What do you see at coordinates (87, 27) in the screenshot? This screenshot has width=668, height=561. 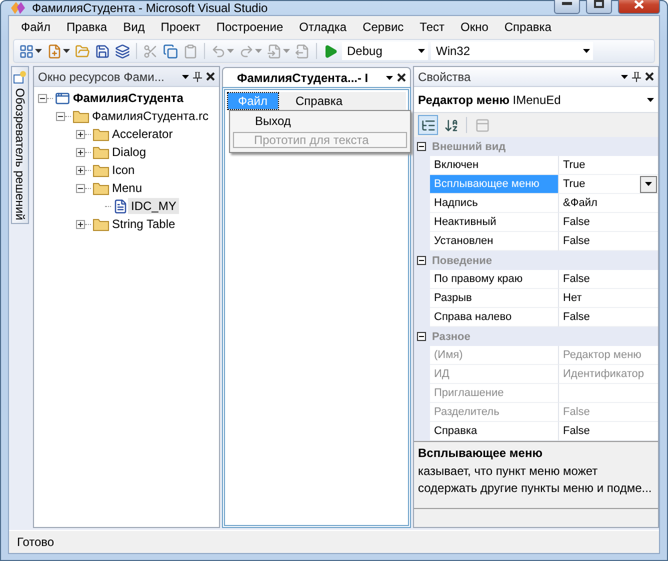 I see `menu-item: Правка` at bounding box center [87, 27].